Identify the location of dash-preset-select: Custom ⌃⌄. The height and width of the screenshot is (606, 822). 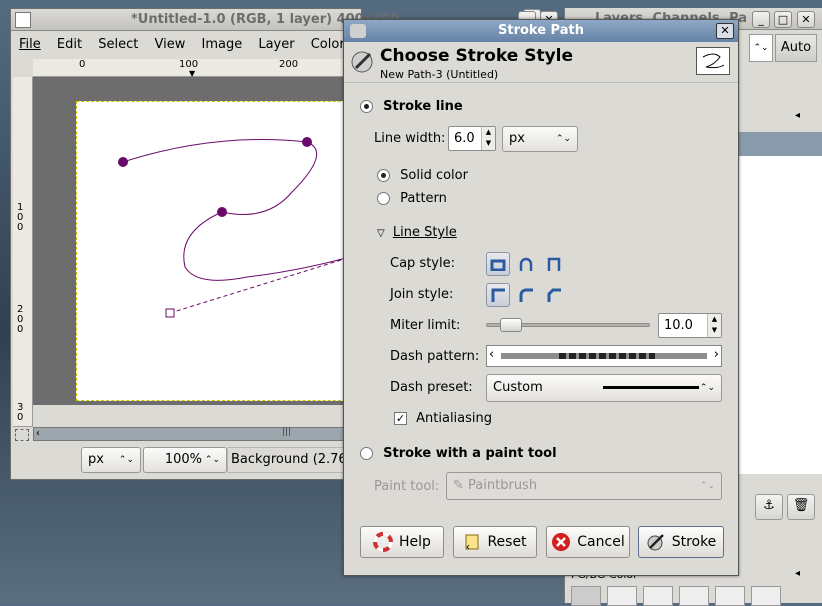
(604, 388).